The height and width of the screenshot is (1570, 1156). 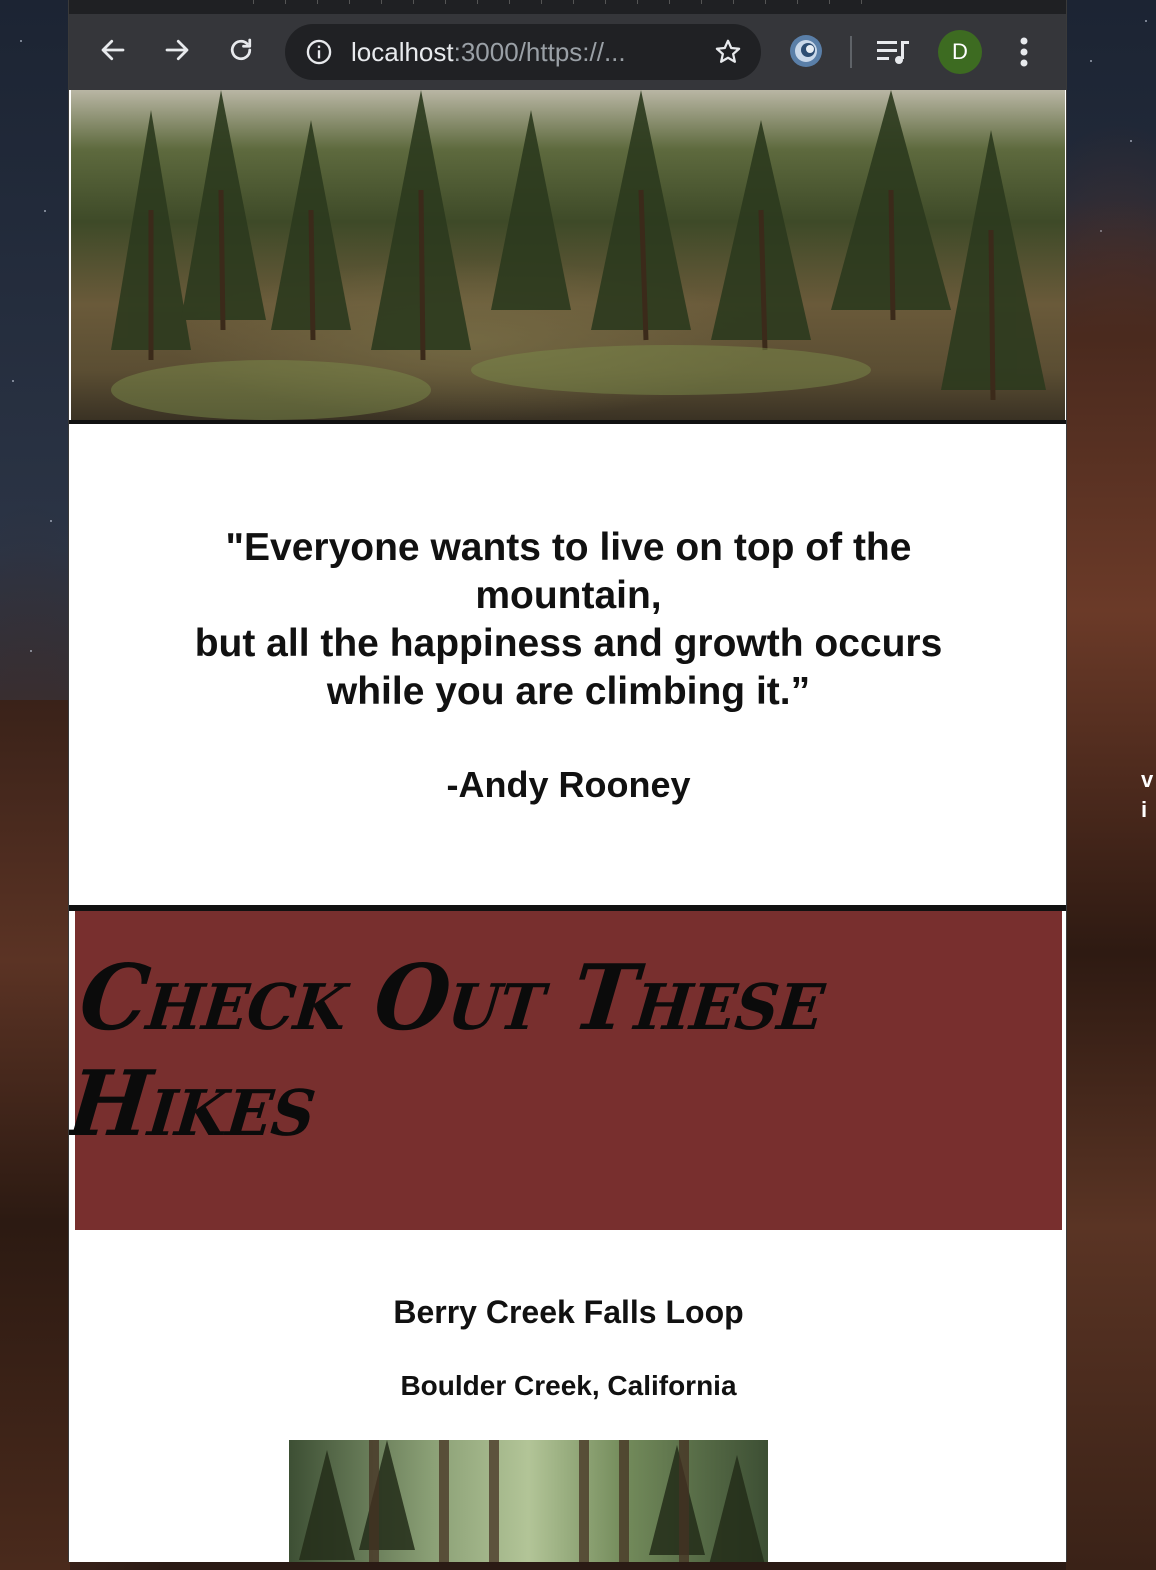 I want to click on hike-location: Boulder Creek, California, so click(x=568, y=1385).